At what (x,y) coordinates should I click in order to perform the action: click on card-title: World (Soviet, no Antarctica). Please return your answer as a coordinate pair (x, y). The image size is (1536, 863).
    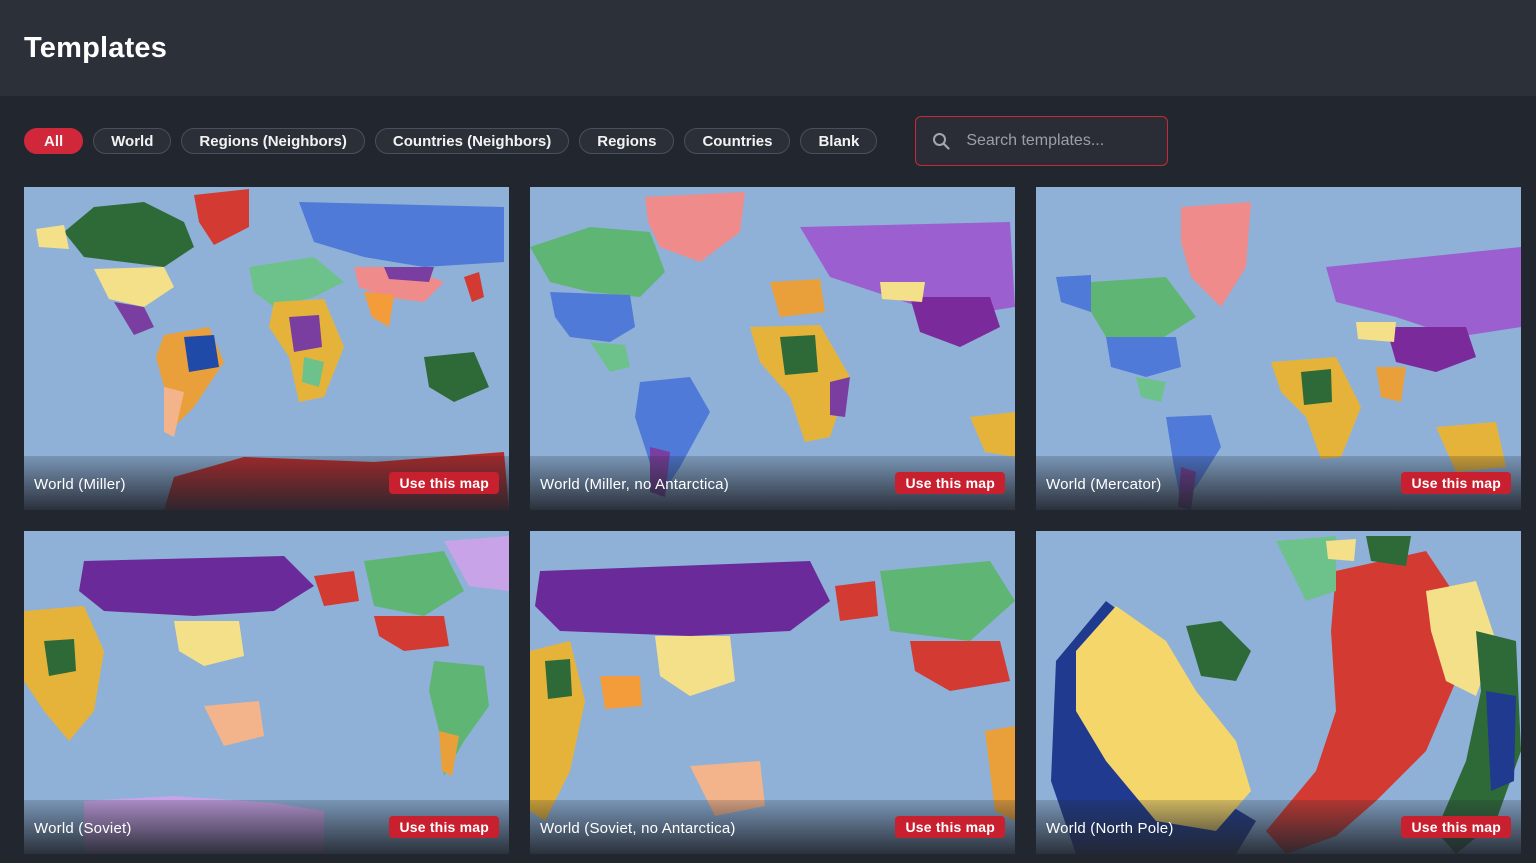
    Looking at the image, I should click on (638, 828).